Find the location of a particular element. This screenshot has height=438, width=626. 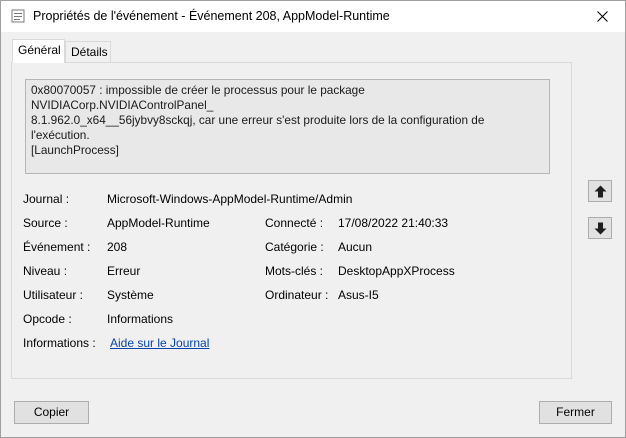

niveau-label: Niveau : is located at coordinates (45, 271).